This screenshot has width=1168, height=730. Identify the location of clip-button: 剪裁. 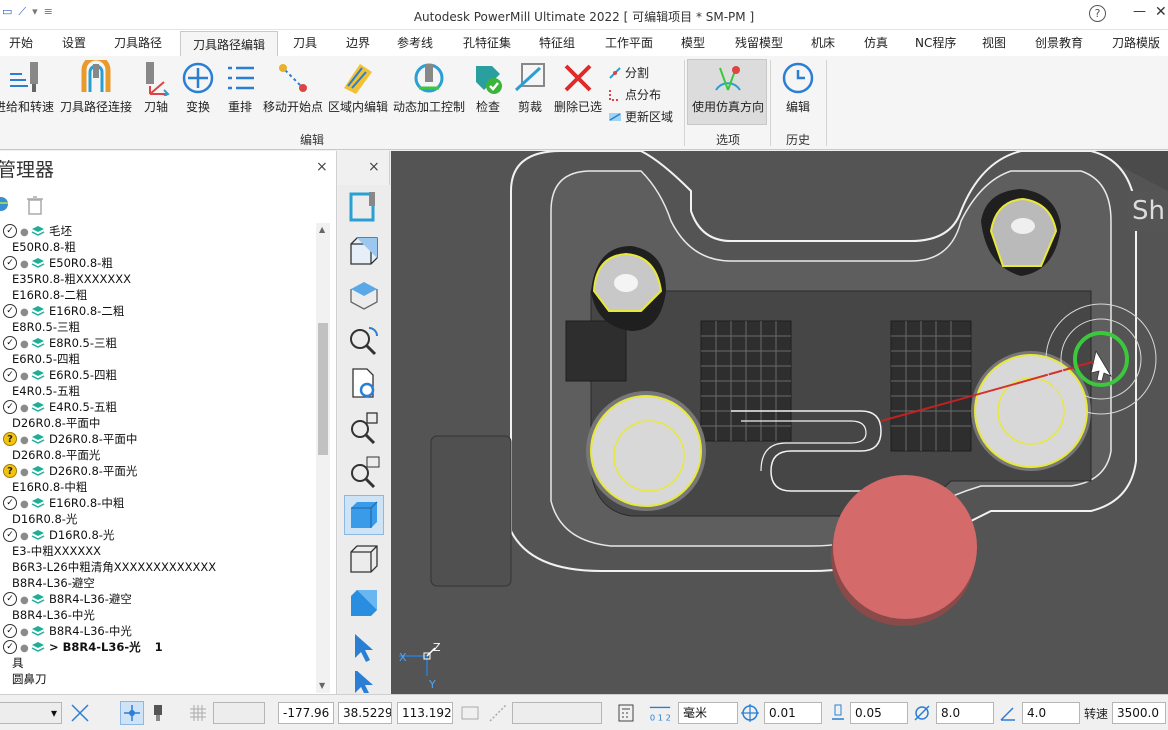
(530, 87).